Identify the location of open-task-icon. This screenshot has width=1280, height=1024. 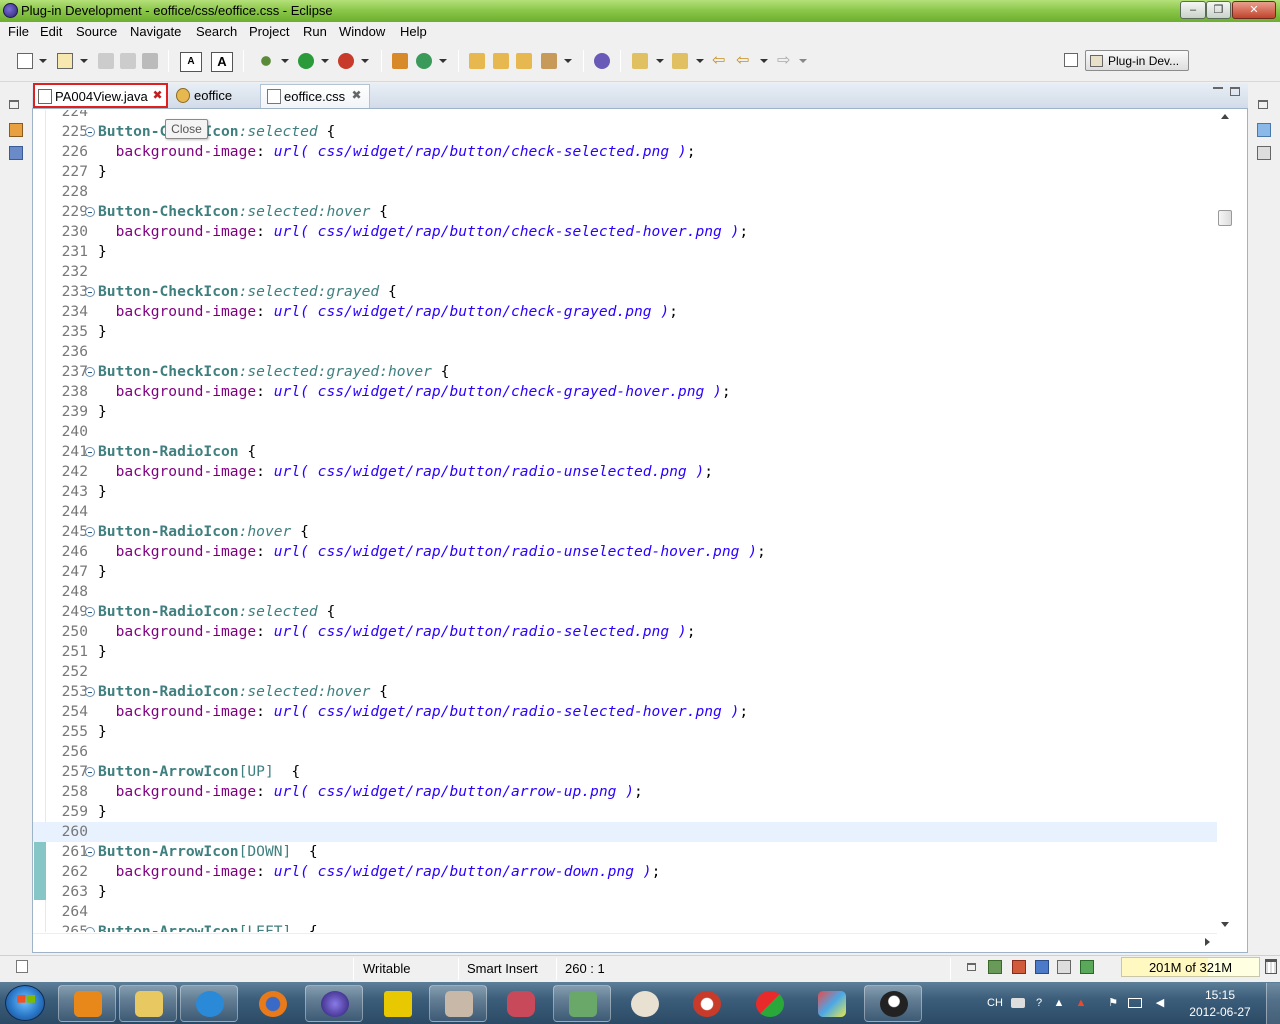
(501, 61).